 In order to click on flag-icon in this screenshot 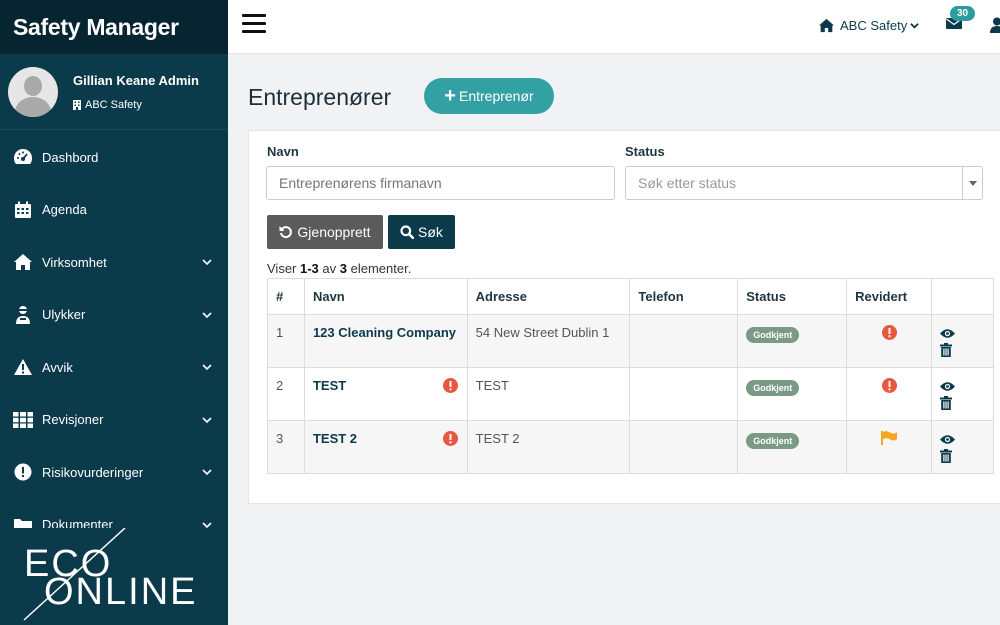, I will do `click(888, 438)`.